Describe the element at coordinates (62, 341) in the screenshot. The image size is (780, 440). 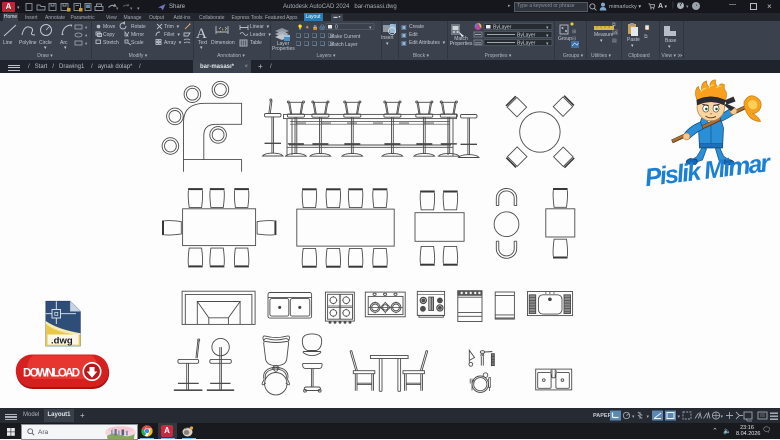
I see `svg-text: .dwg` at that location.